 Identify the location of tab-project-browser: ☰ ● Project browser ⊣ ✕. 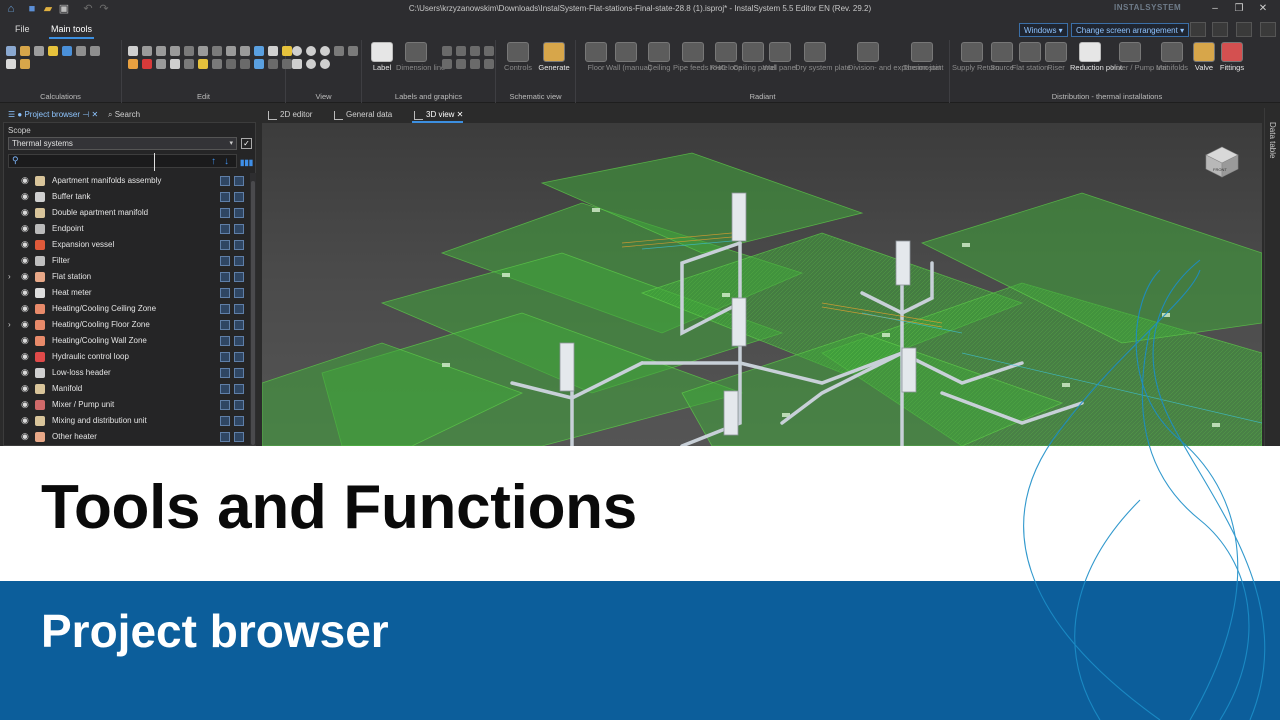
(53, 114).